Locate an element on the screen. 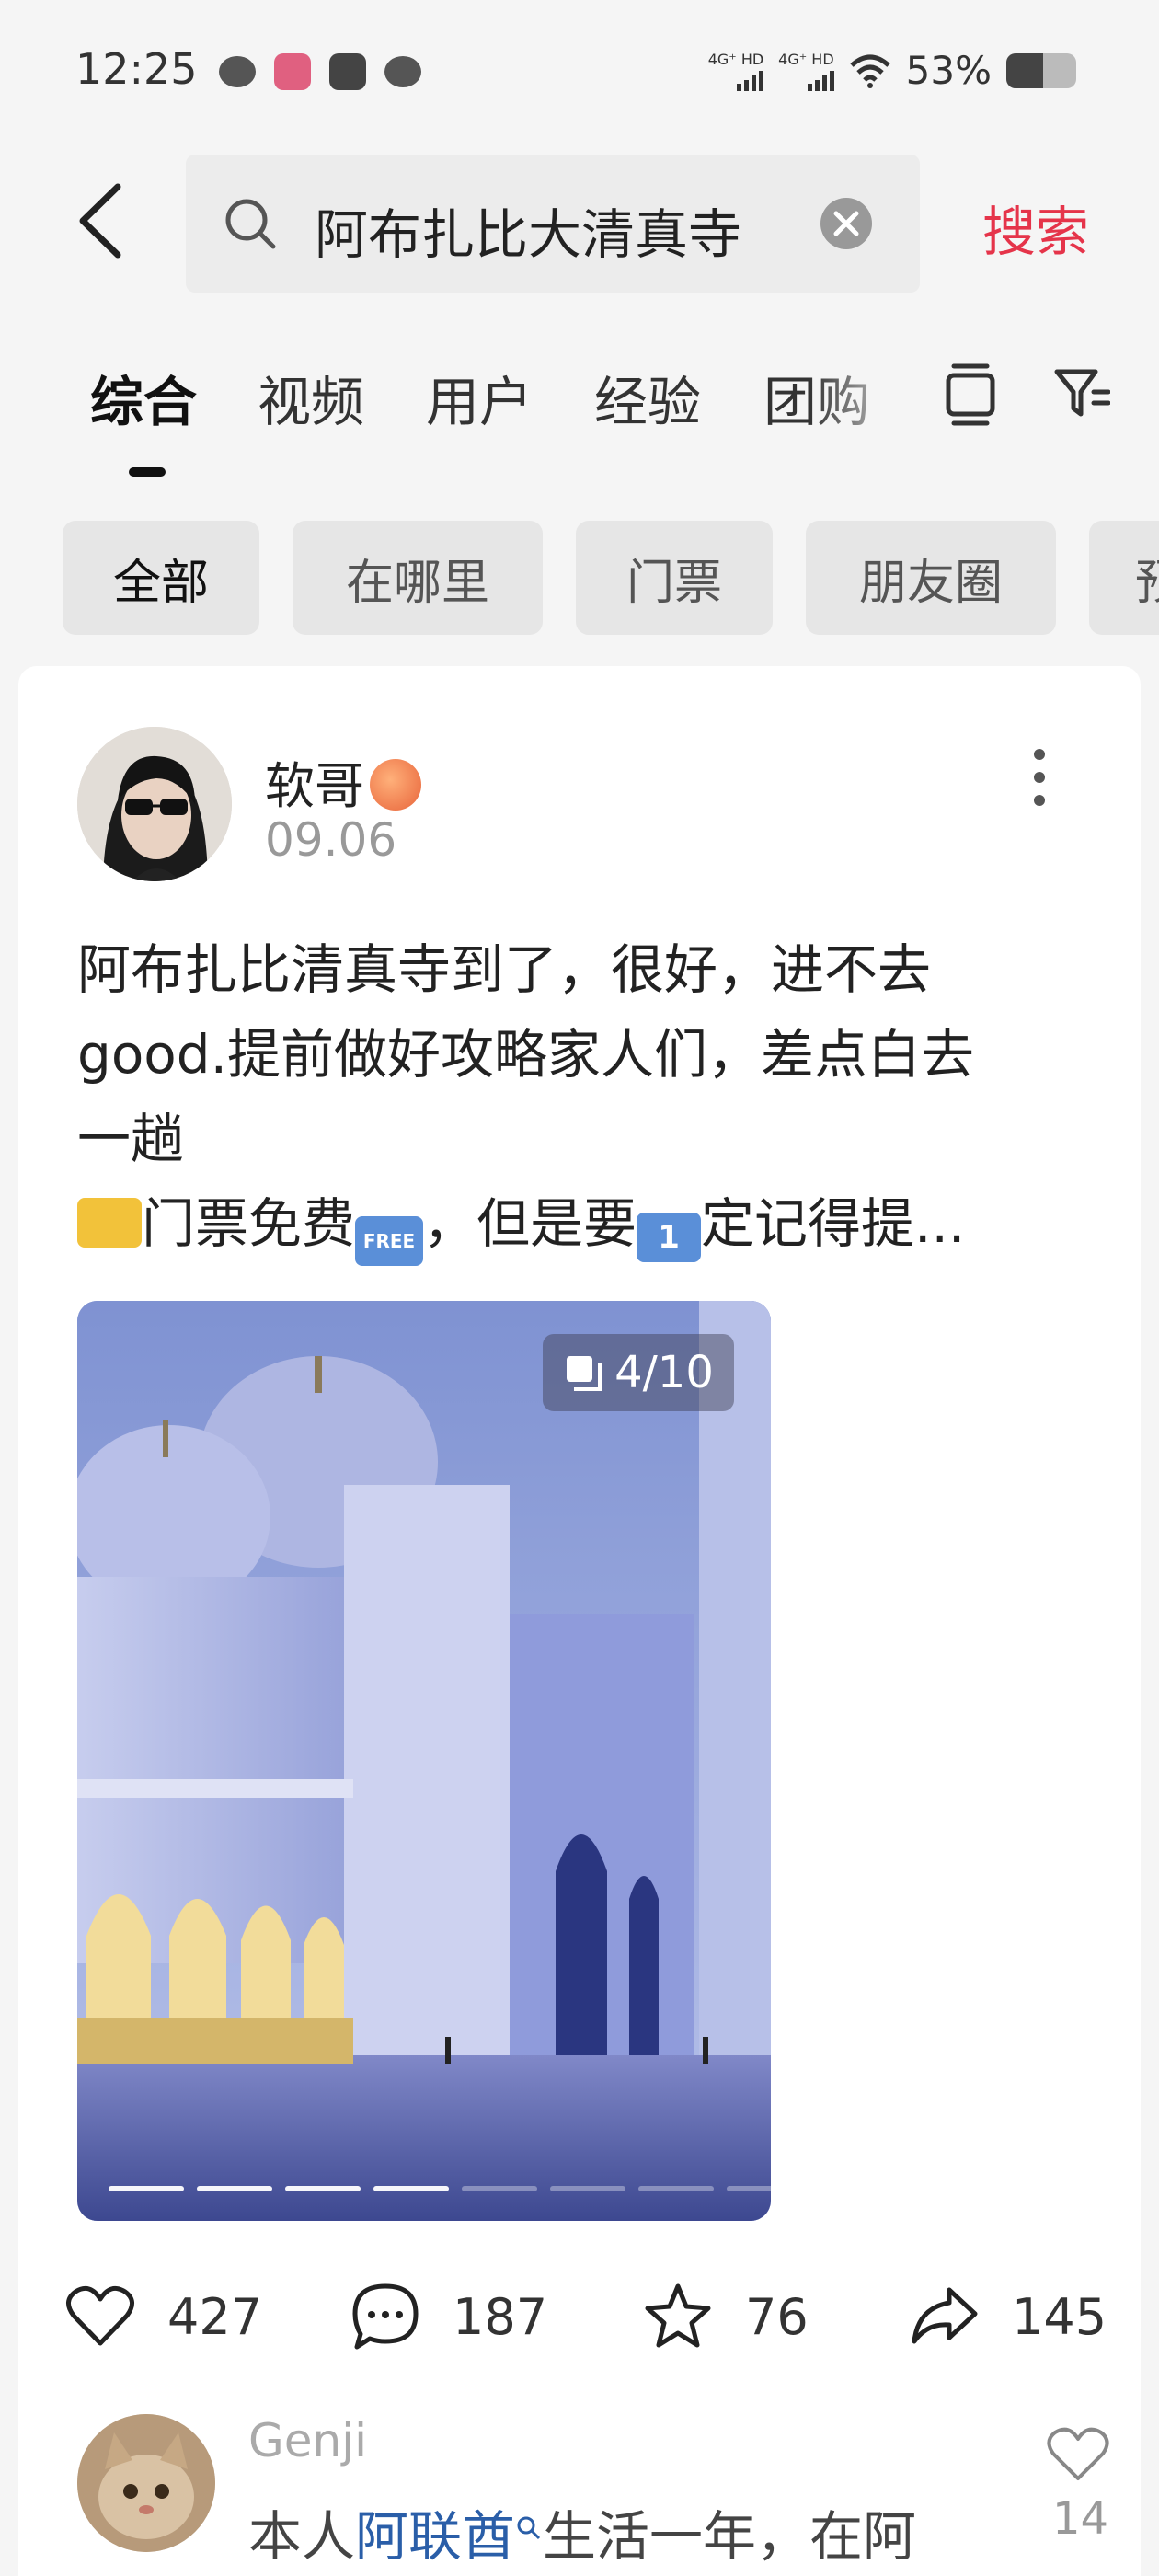  search-input: 阿布扎比大清真寺 is located at coordinates (553, 224).